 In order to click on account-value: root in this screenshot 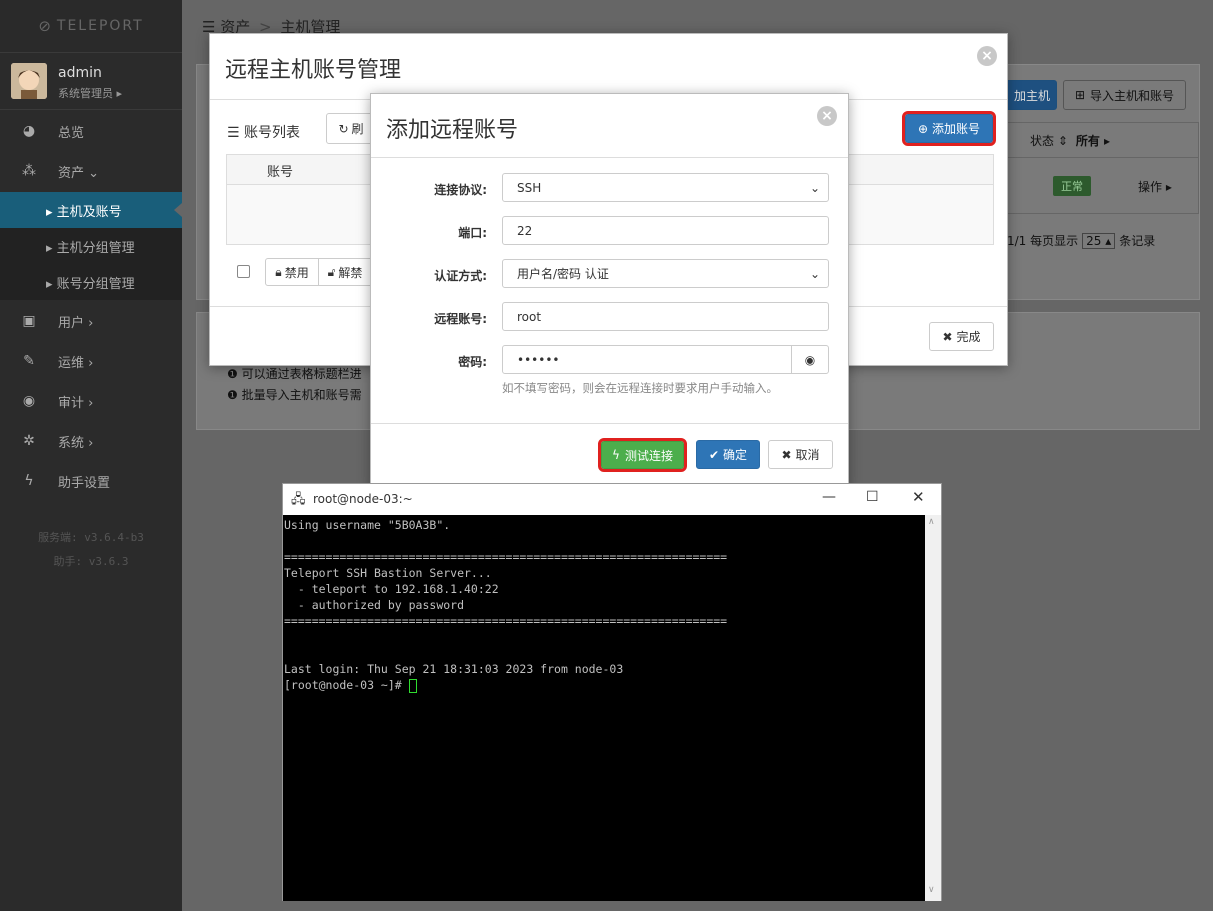, I will do `click(529, 316)`.